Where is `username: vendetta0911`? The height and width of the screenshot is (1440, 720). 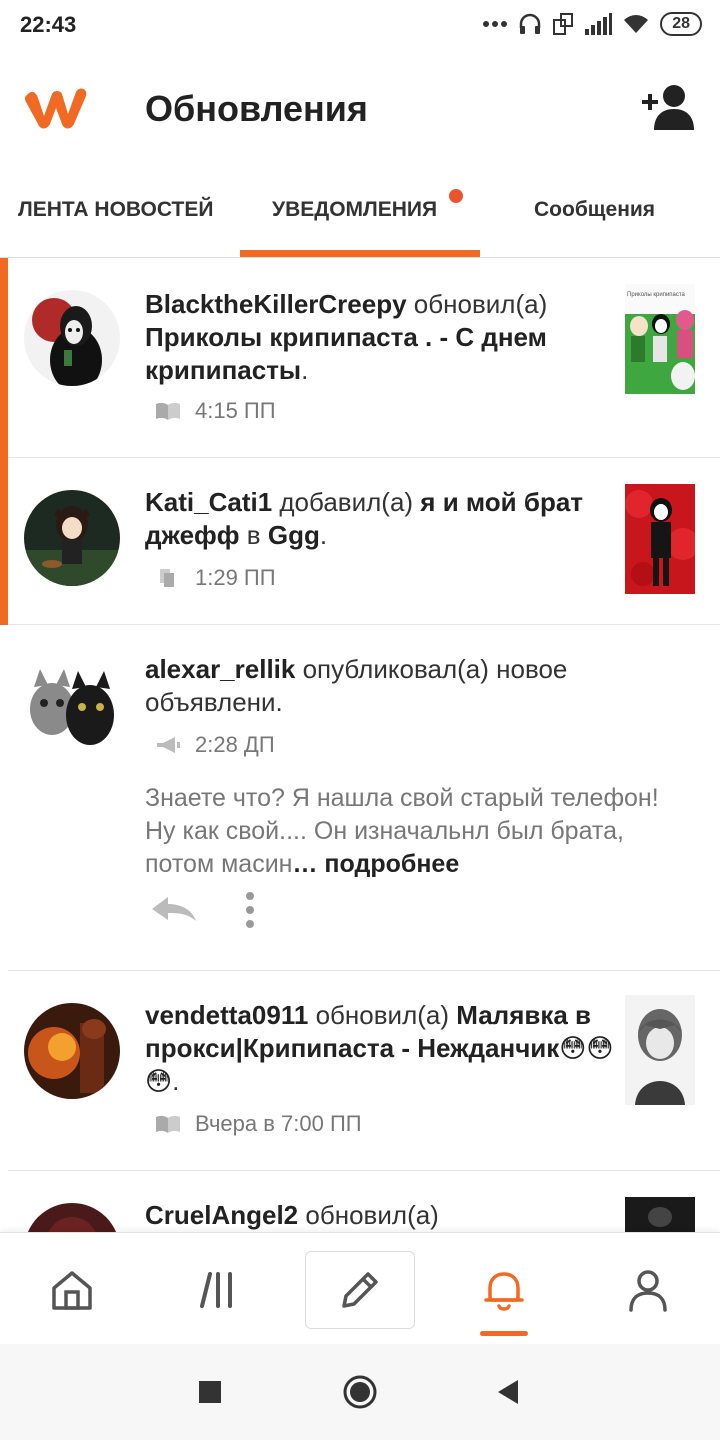 username: vendetta0911 is located at coordinates (226, 1015).